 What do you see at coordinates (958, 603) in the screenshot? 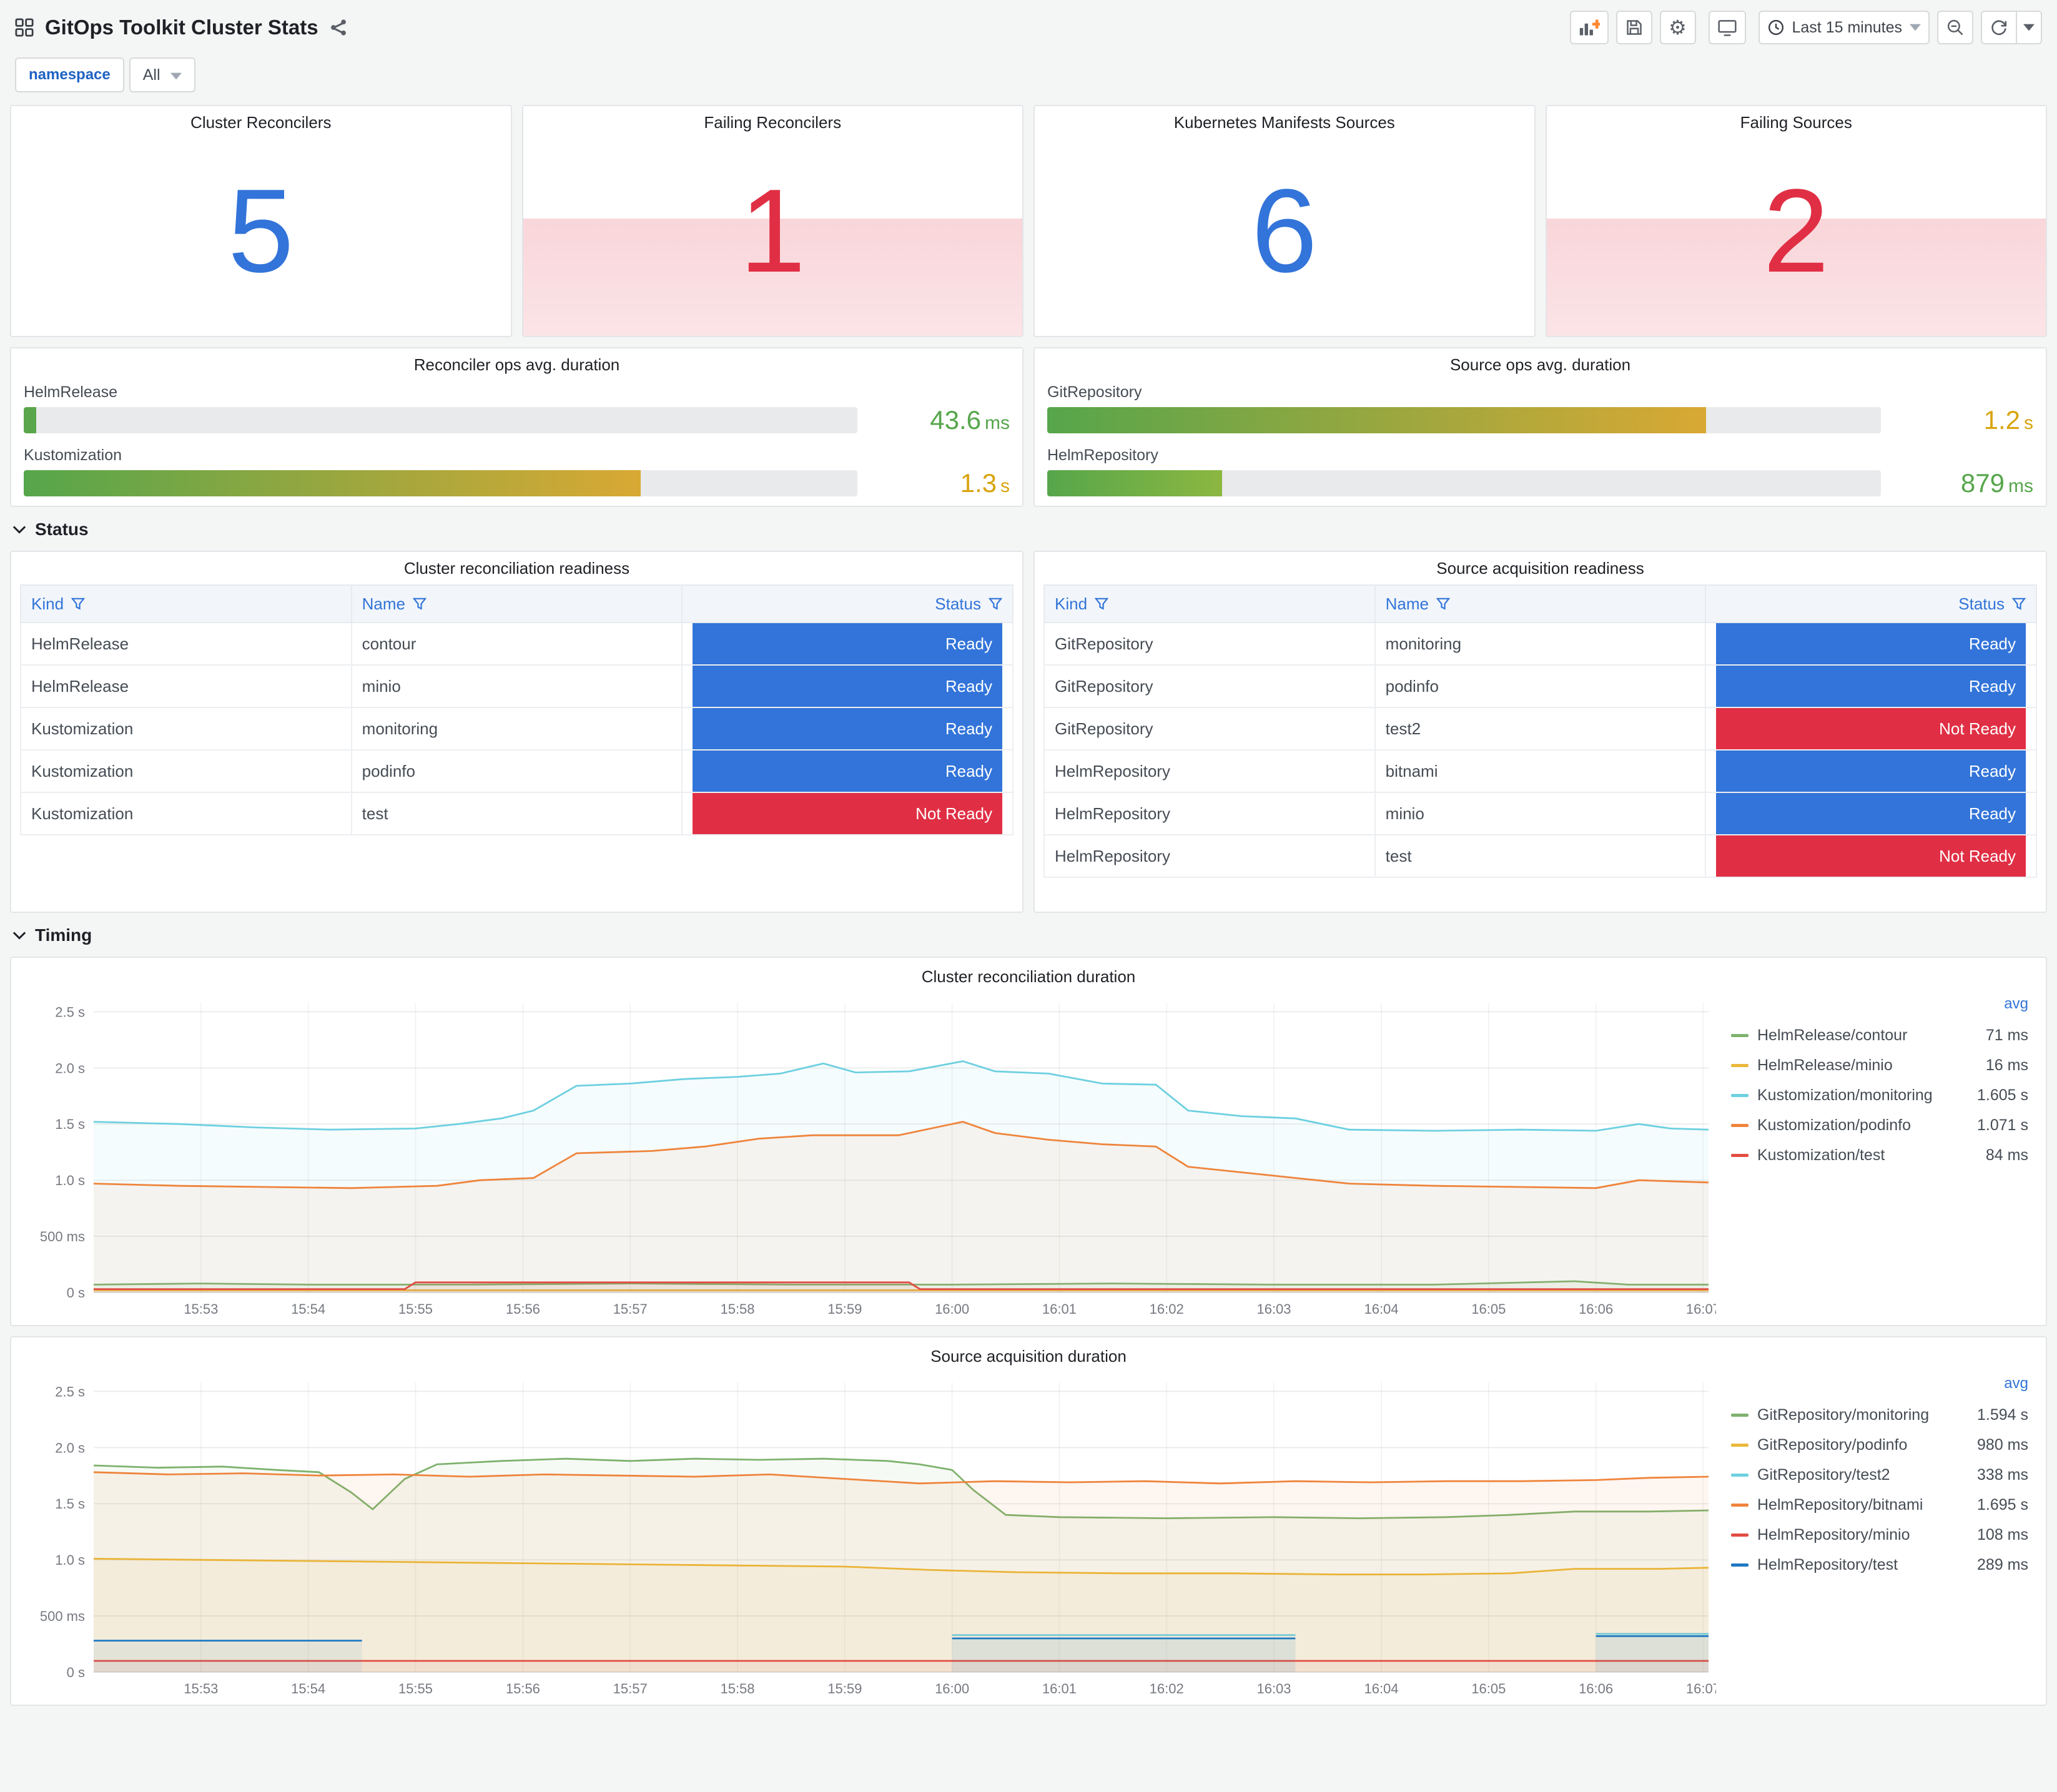
I see `column-label: Status` at bounding box center [958, 603].